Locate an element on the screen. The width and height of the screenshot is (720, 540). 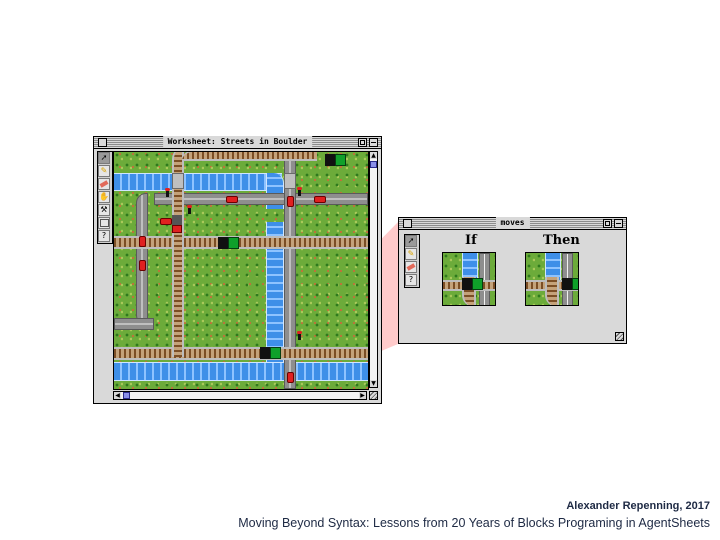
road-left-loop is located at coordinates (142, 259).